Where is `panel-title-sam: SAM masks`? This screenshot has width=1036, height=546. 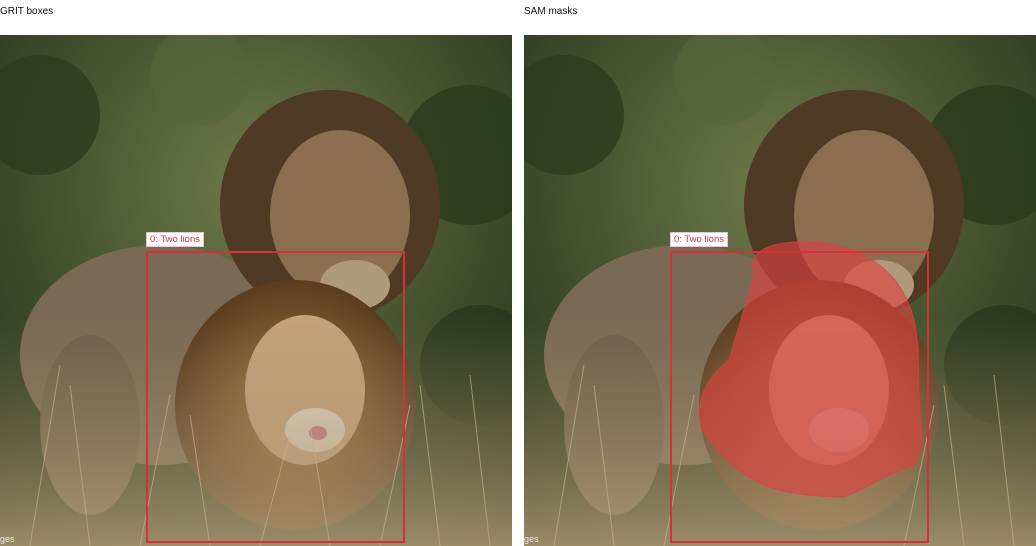
panel-title-sam: SAM masks is located at coordinates (551, 11).